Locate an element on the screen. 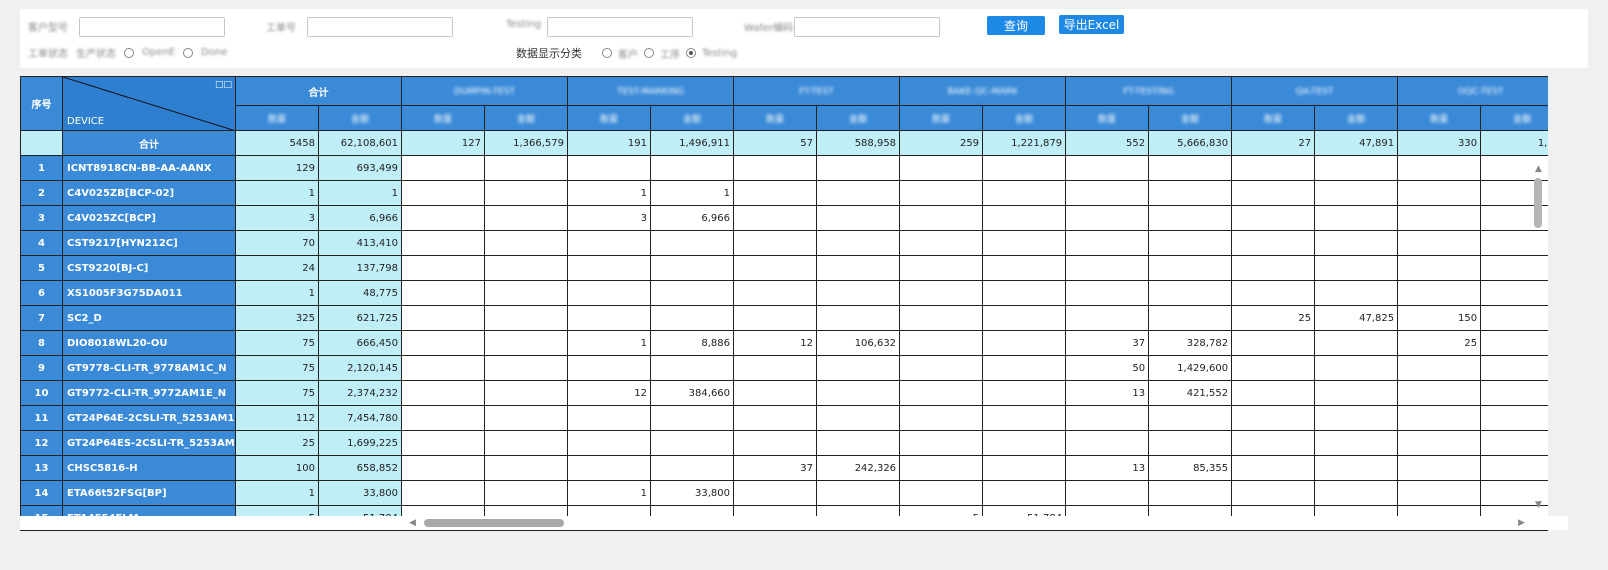 This screenshot has width=1608, height=570. status-done-label: Done is located at coordinates (214, 52).